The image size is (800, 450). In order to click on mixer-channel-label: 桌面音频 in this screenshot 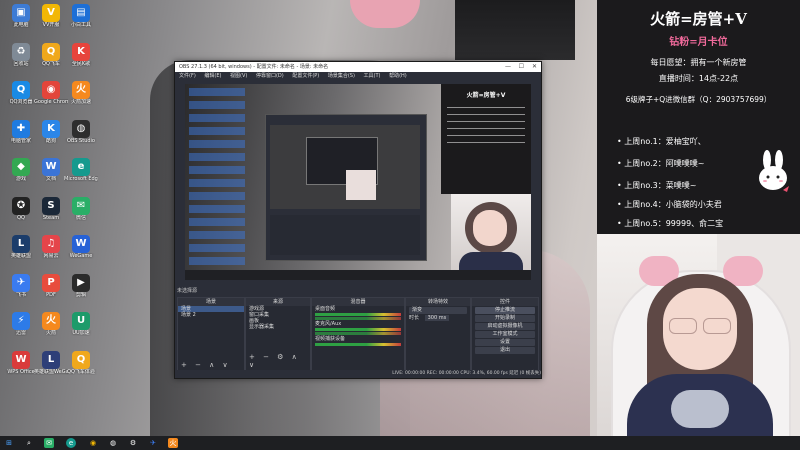, I will do `click(325, 309)`.